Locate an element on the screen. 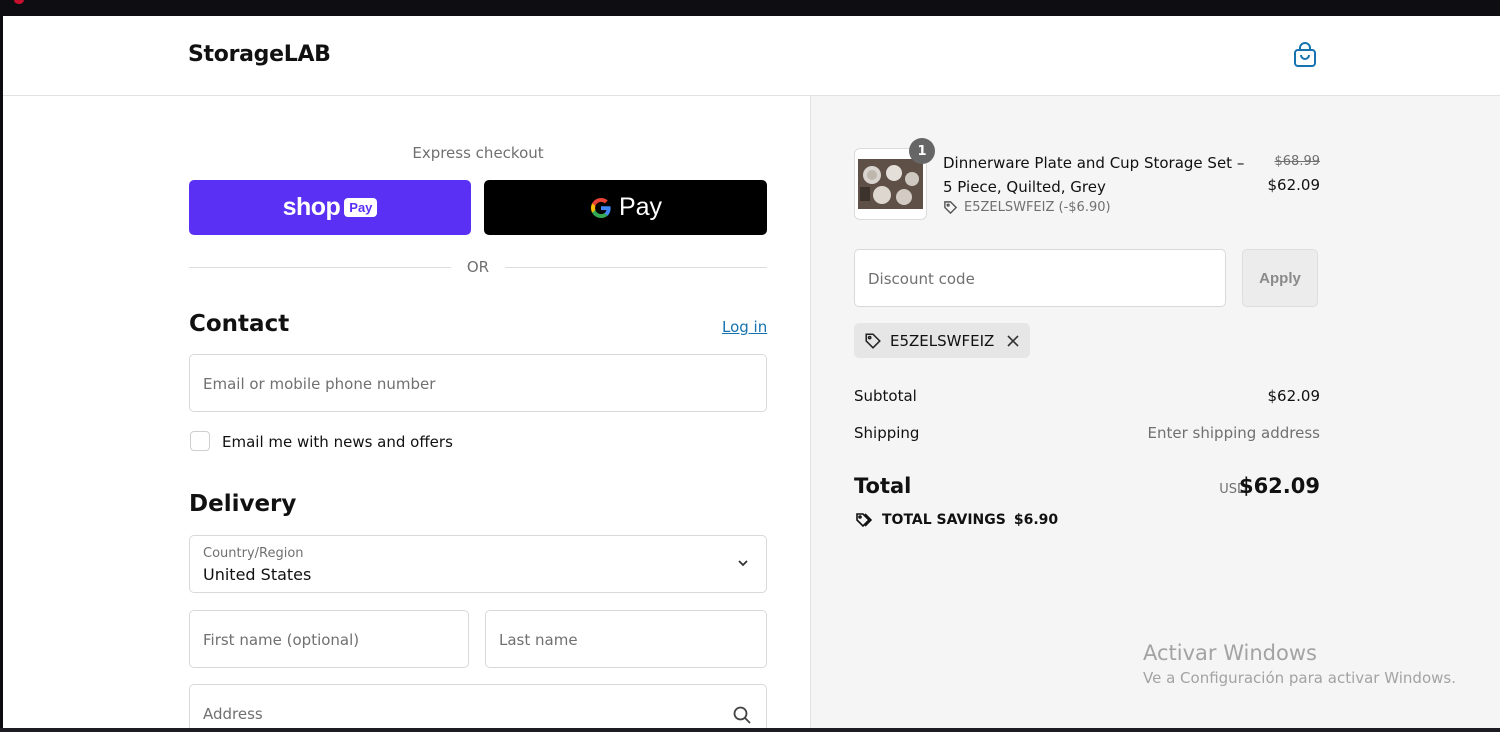 This screenshot has height=732, width=1500. item-discount-text: E5ZELSWFEIZ (-$6.90) is located at coordinates (1037, 207).